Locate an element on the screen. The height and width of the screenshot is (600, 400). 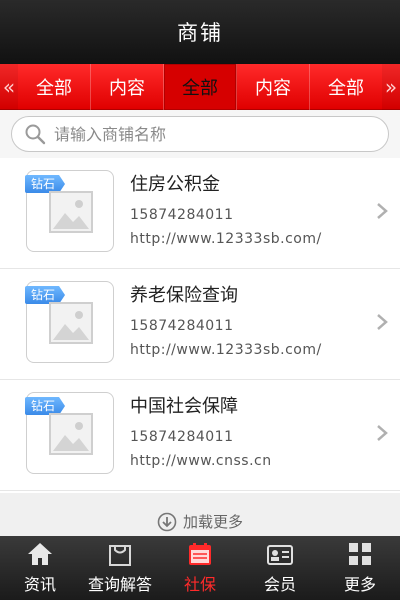
bag-icon is located at coordinates (120, 555).